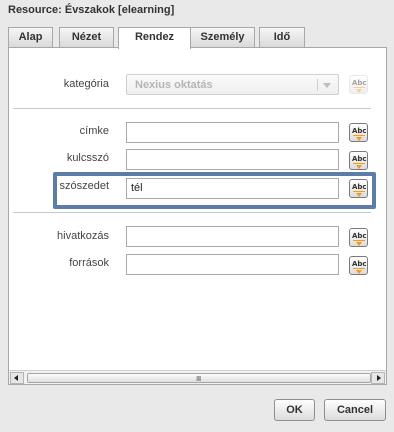  I want to click on arrow-left-icon, so click(16, 378).